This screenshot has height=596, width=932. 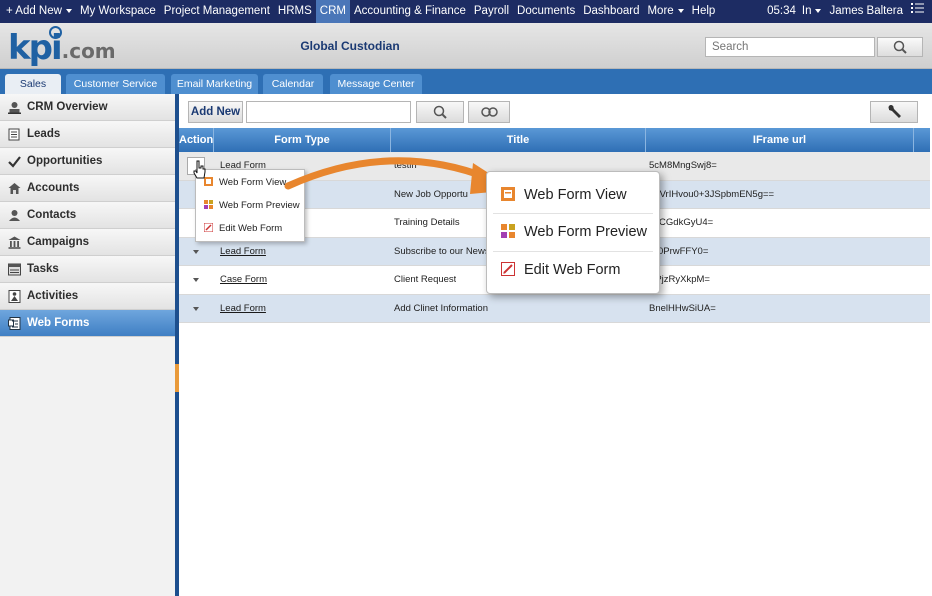 What do you see at coordinates (65, 161) in the screenshot?
I see `sidebar-item-label: Opportunities` at bounding box center [65, 161].